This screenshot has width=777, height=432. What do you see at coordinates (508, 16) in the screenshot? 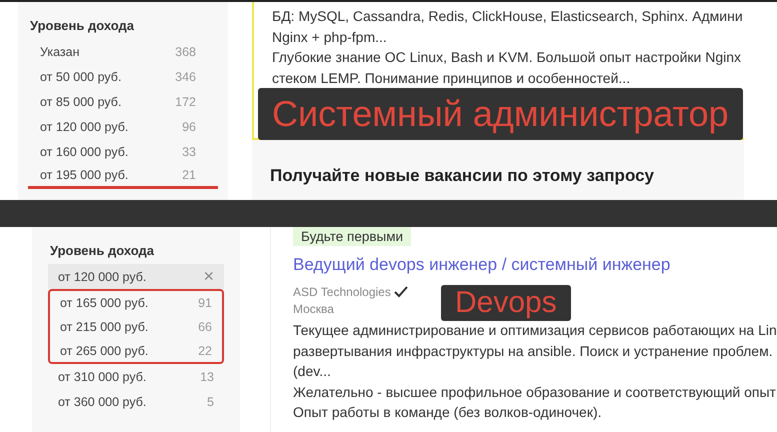
I see `snippet-text: БД: MySQL, Cassandra, Redis, ClickHouse, Elasticsearch, Sphinx. Админи` at bounding box center [508, 16].